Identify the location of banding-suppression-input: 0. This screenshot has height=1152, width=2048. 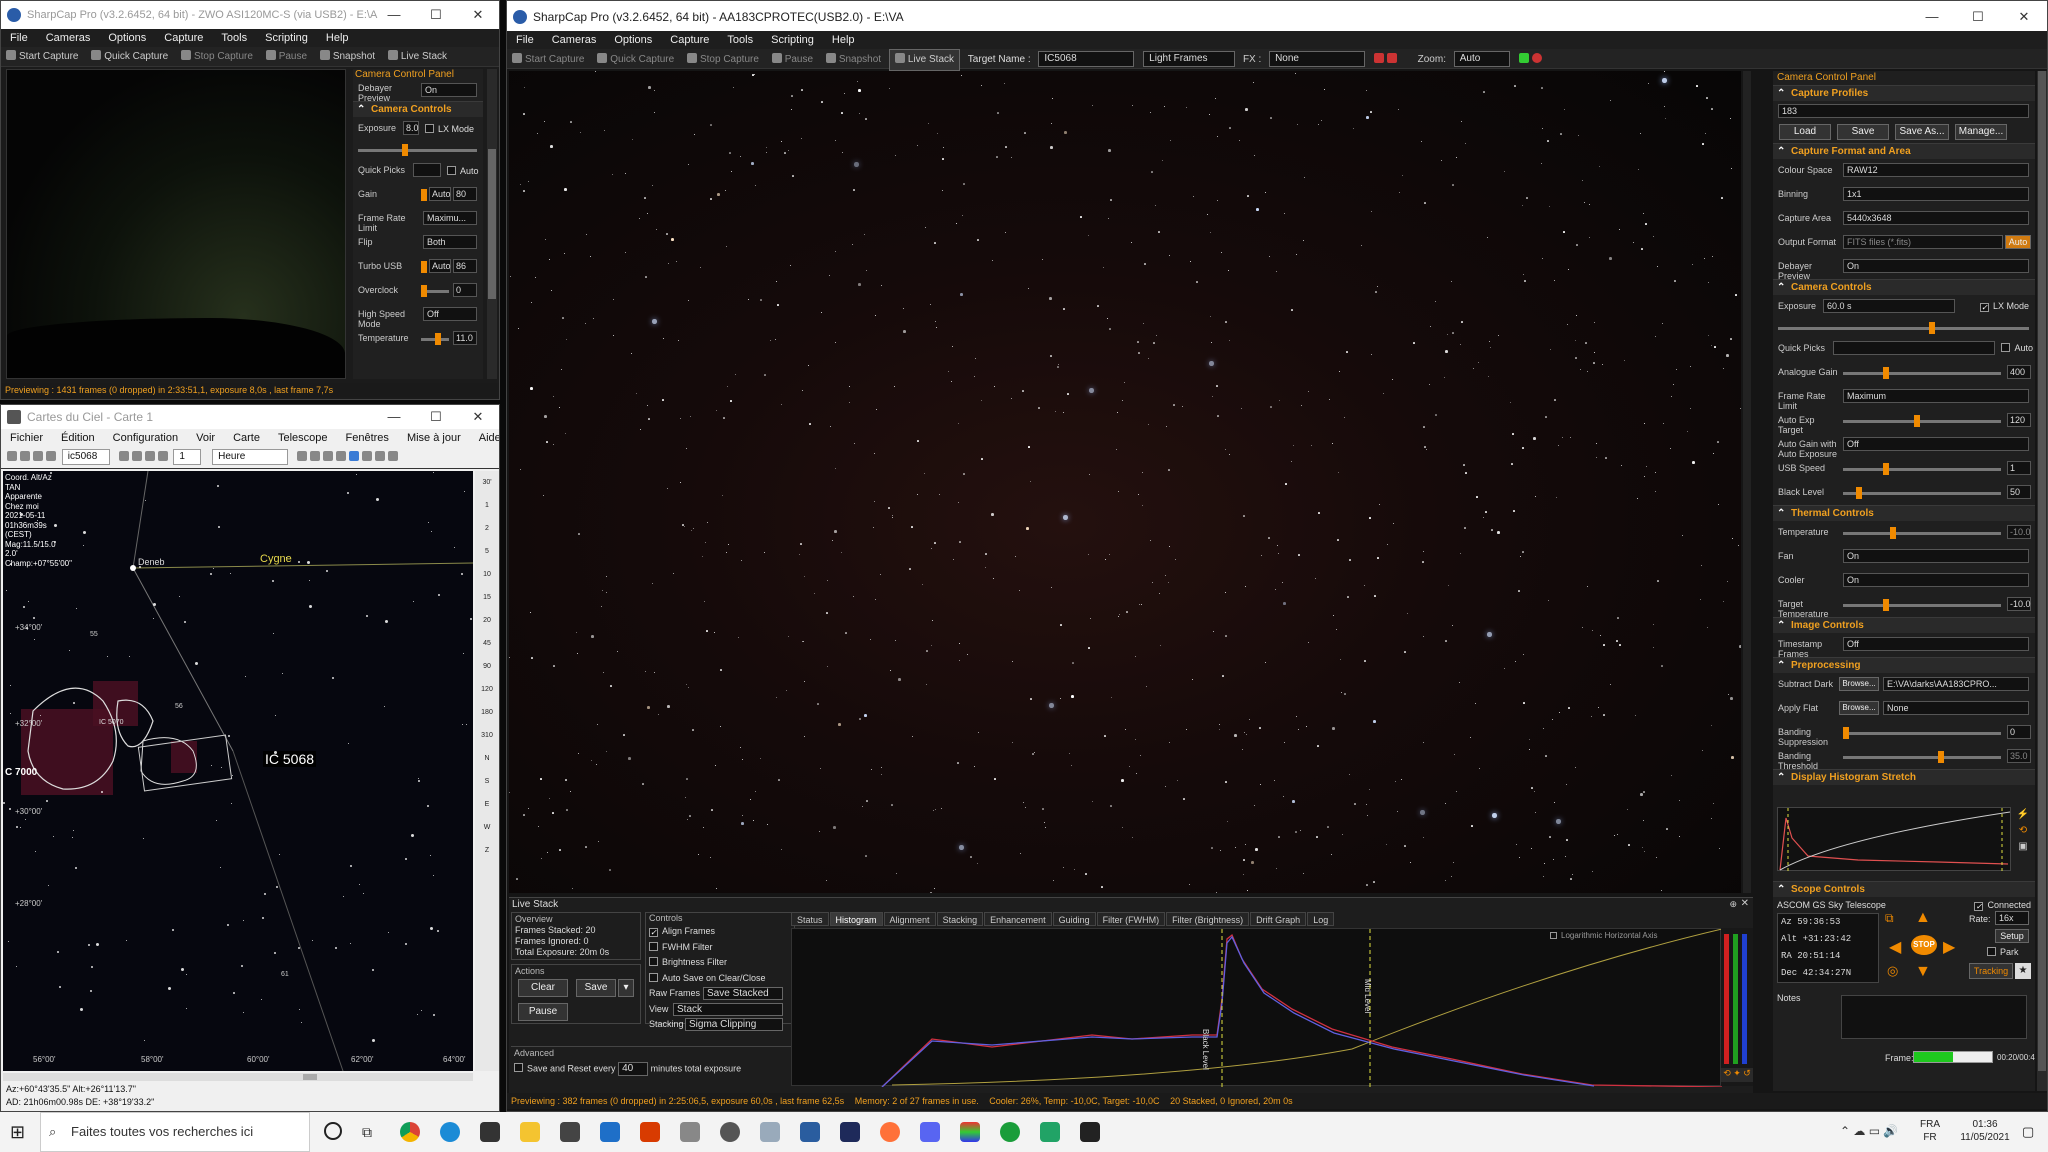
(2019, 732).